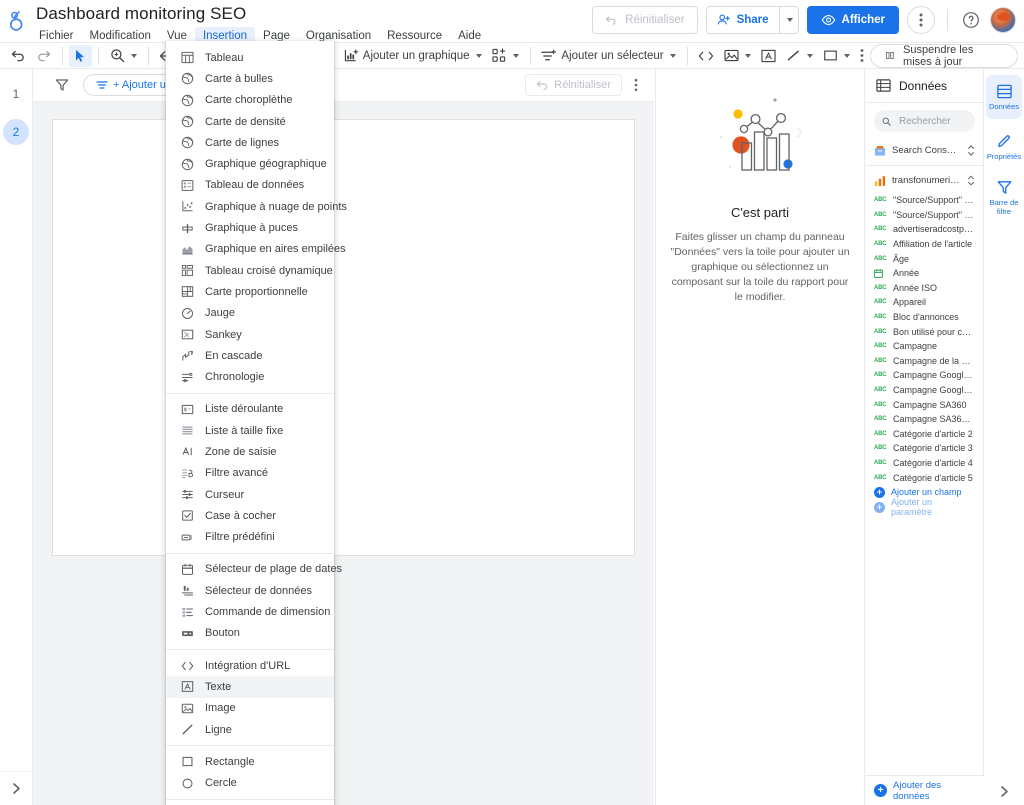 The height and width of the screenshot is (805, 1024). I want to click on share-dropdown-button, so click(788, 20).